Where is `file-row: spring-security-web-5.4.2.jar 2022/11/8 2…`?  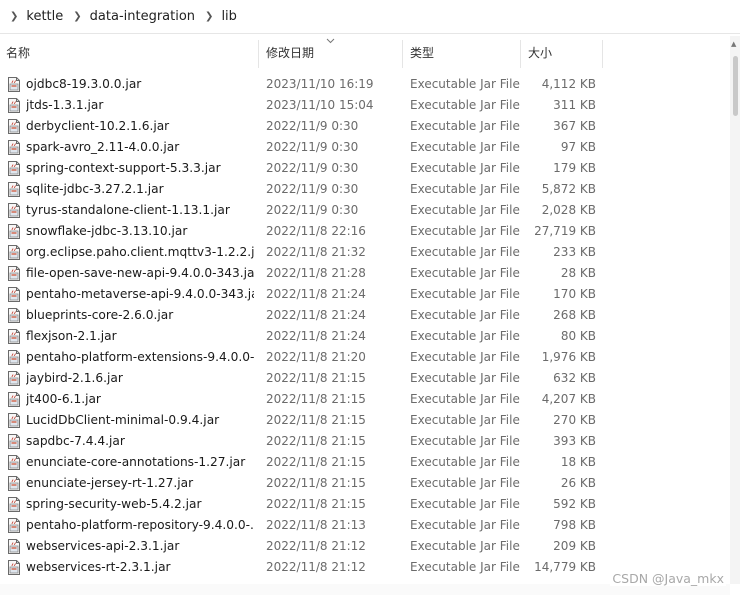
file-row: spring-security-web-5.4.2.jar 2022/11/8 2… is located at coordinates (365, 504).